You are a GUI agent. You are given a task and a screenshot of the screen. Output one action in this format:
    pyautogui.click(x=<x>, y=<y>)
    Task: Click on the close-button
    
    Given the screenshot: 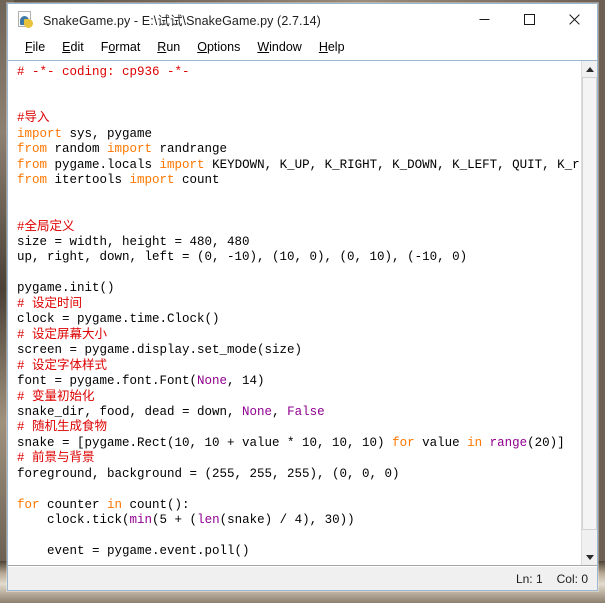 What is the action you would take?
    pyautogui.click(x=574, y=19)
    